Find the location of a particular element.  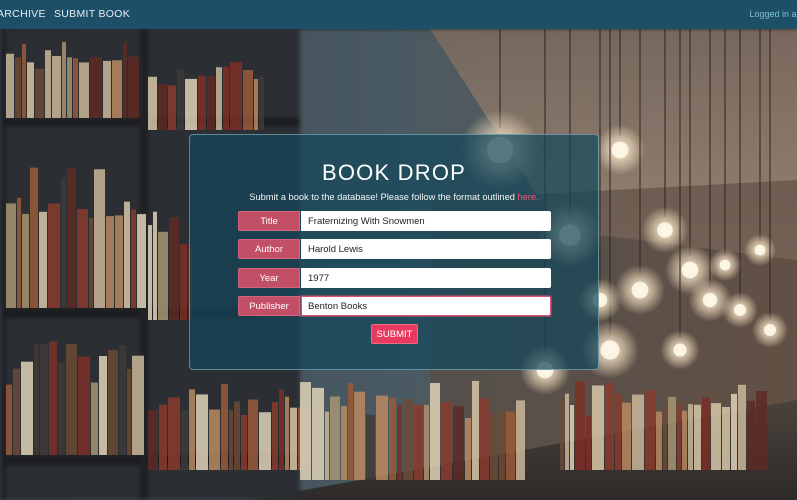

page-title: BOOK DROP is located at coordinates (394, 172).